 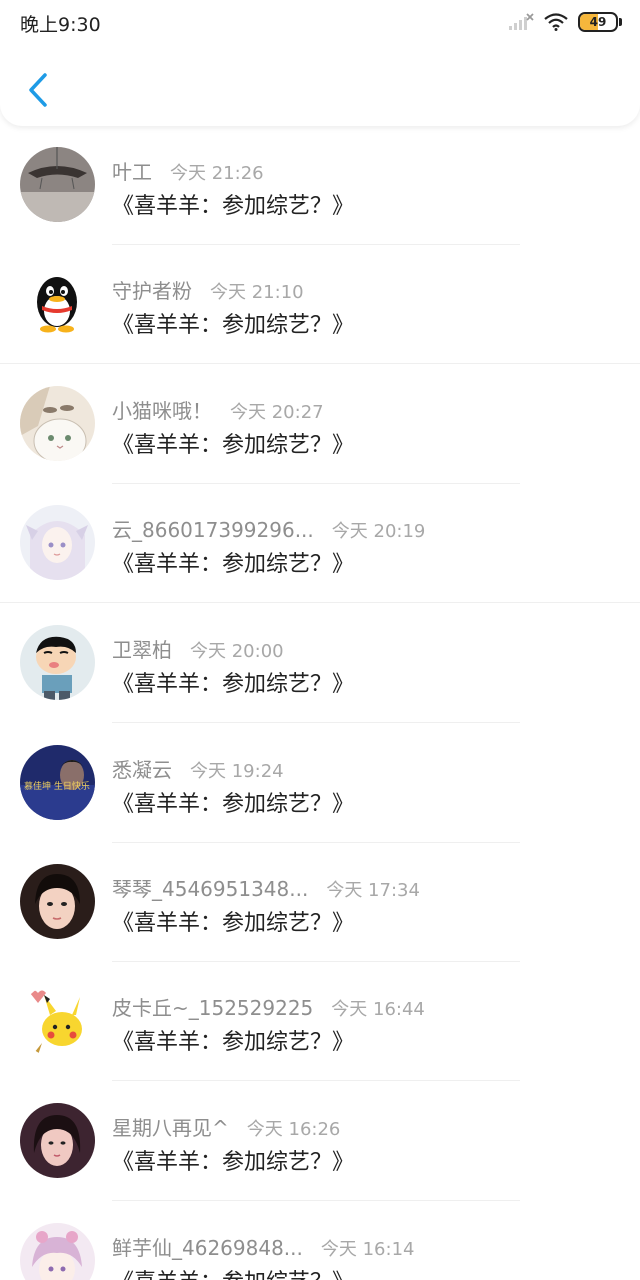 I want to click on post-time: 今天 21:10, so click(x=257, y=292).